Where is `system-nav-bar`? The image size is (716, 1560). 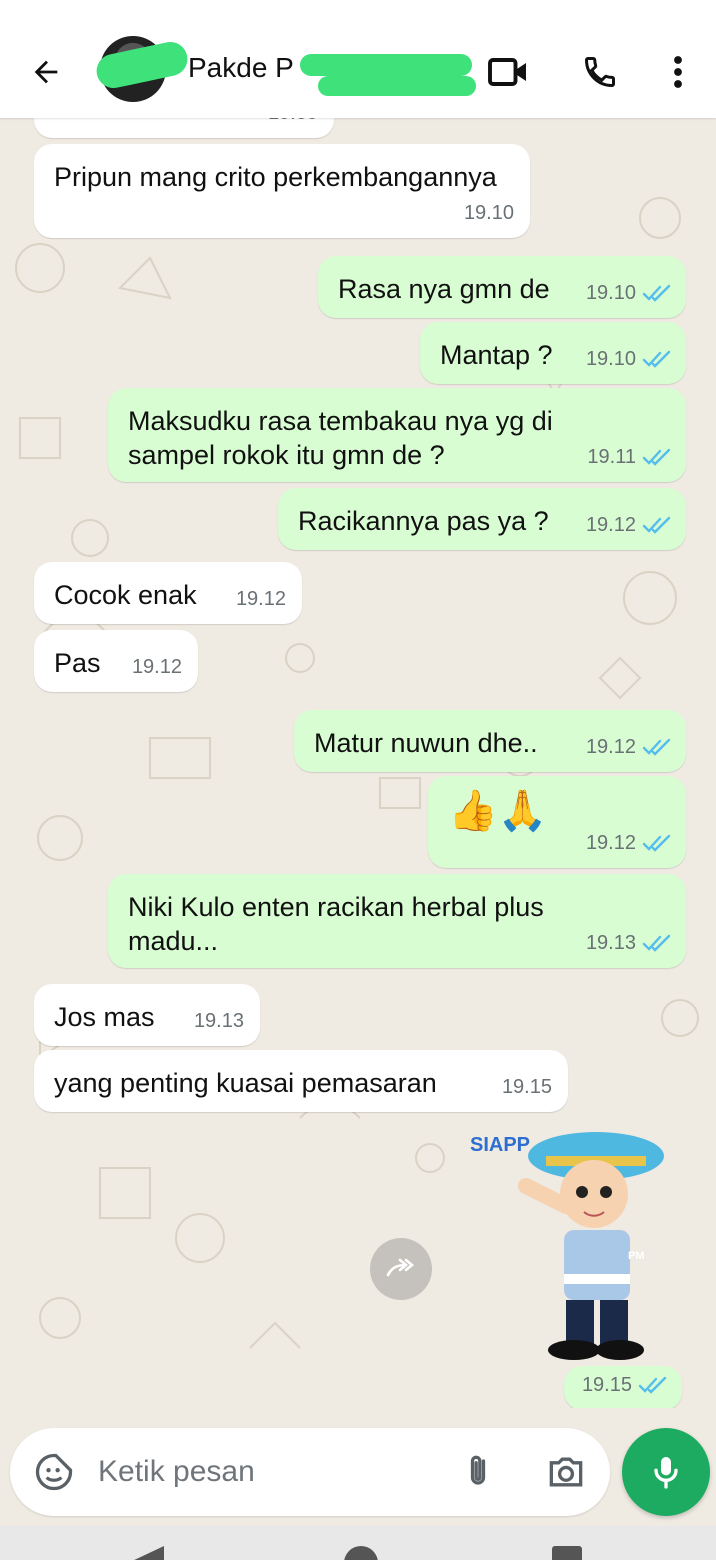 system-nav-bar is located at coordinates (358, 1543).